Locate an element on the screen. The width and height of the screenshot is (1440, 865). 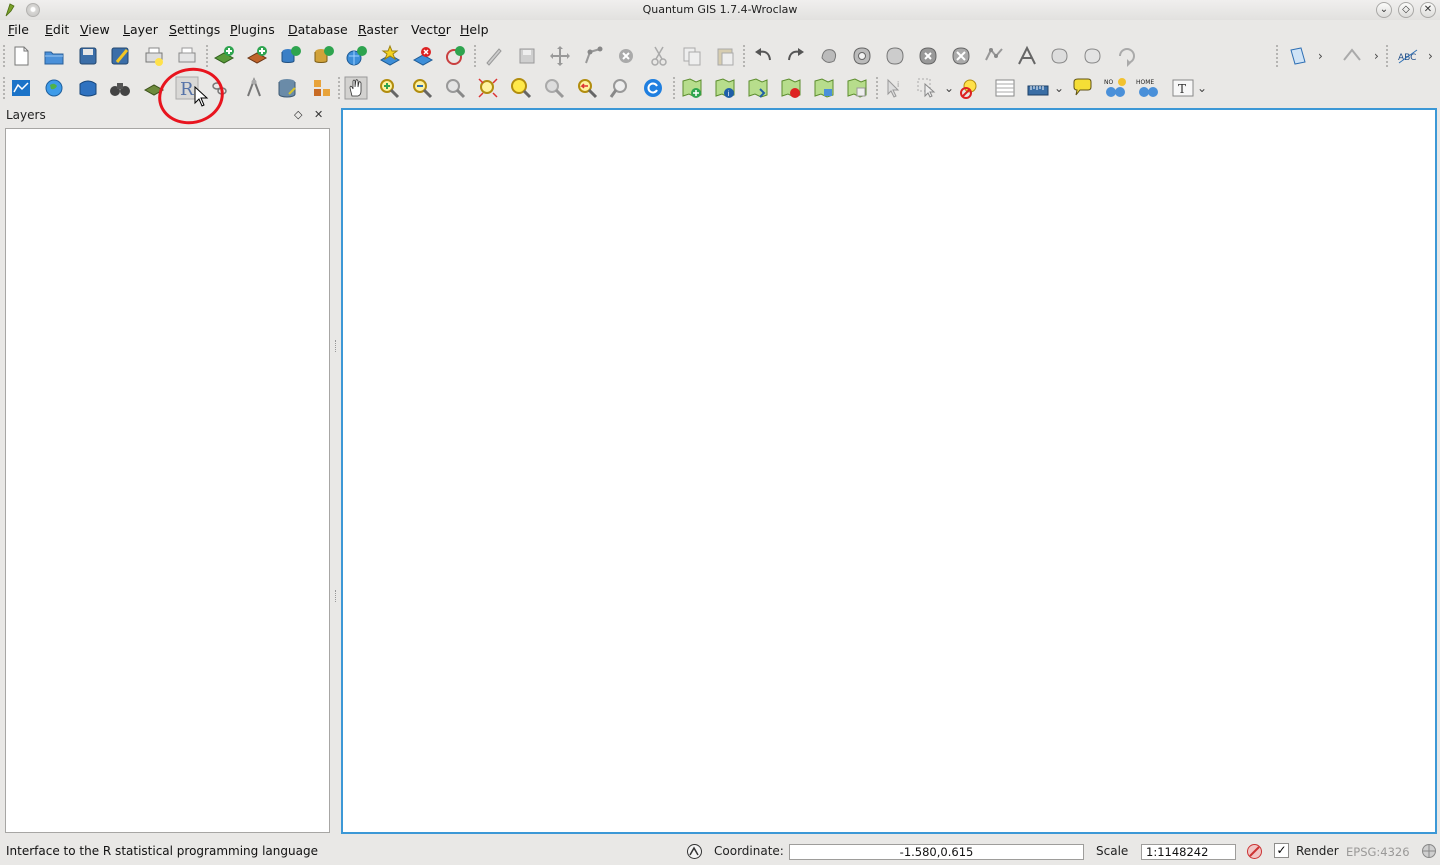
measure-dropdown-chevron: ⌄ is located at coordinates (1059, 88).